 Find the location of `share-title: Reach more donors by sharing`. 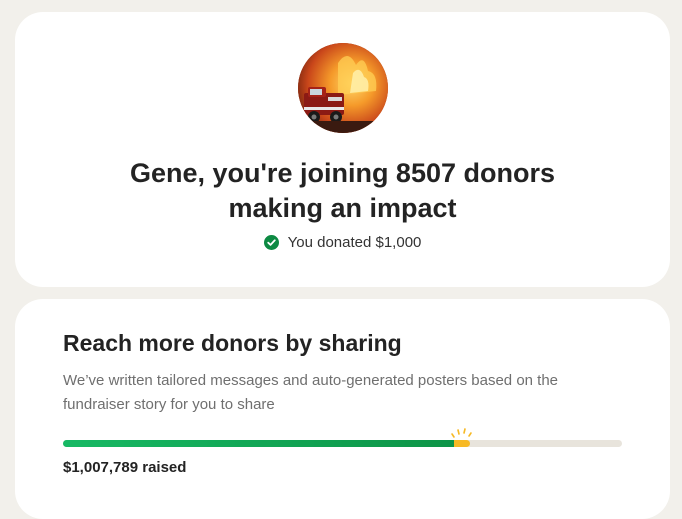

share-title: Reach more donors by sharing is located at coordinates (232, 343).